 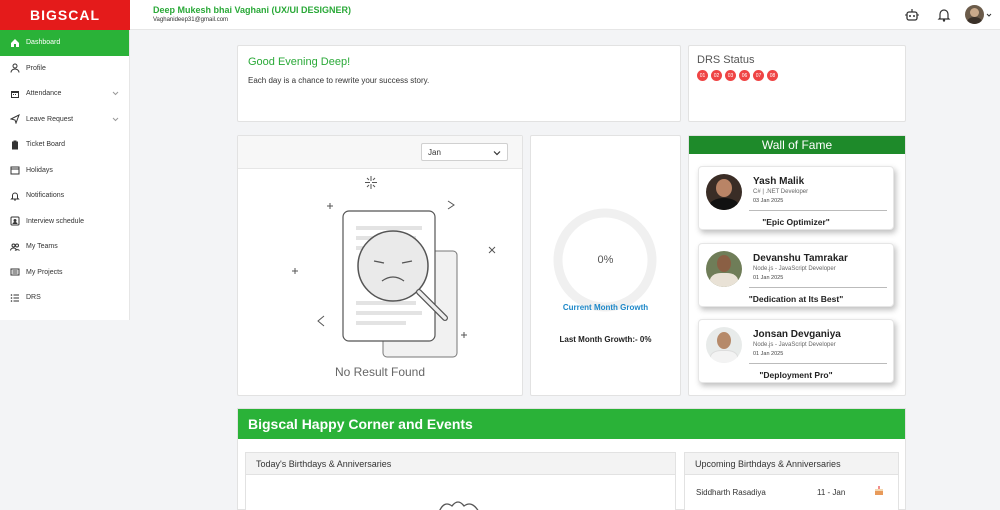 I want to click on list-item: Siddharth Rasadiya 11 - Jan, so click(x=792, y=491).